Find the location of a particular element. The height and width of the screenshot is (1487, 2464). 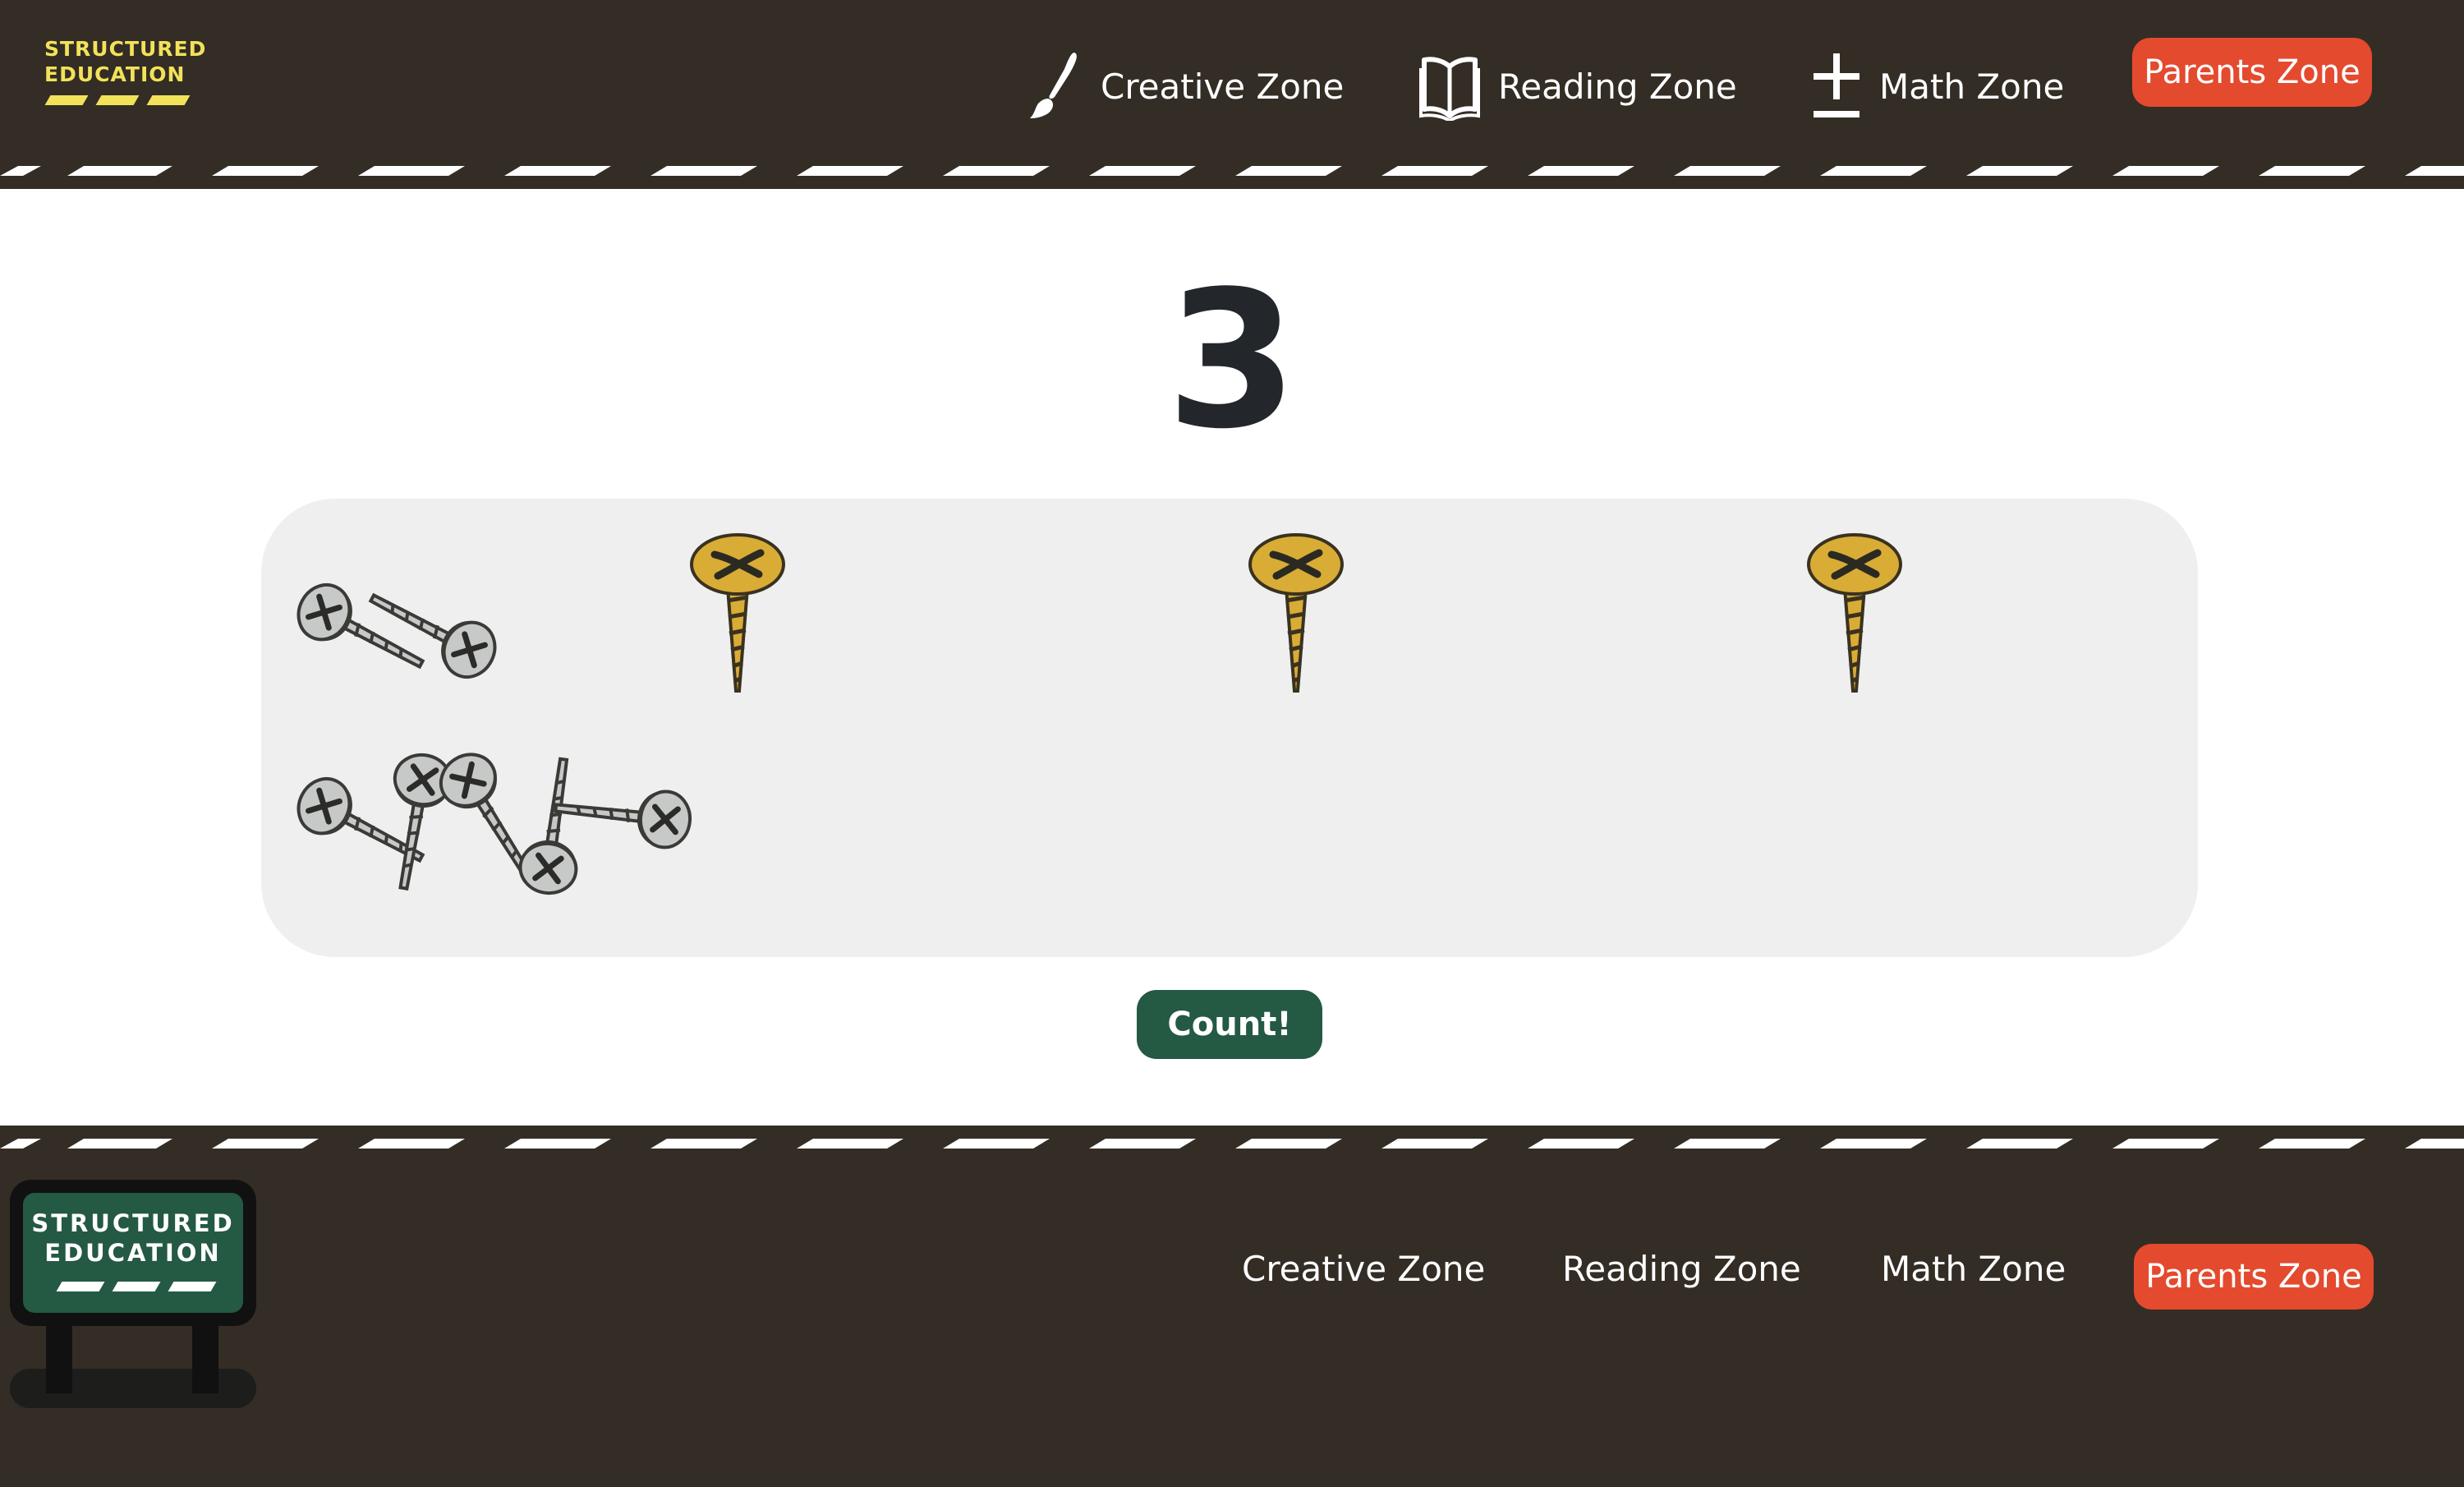

sign-stripes is located at coordinates (134, 1287).